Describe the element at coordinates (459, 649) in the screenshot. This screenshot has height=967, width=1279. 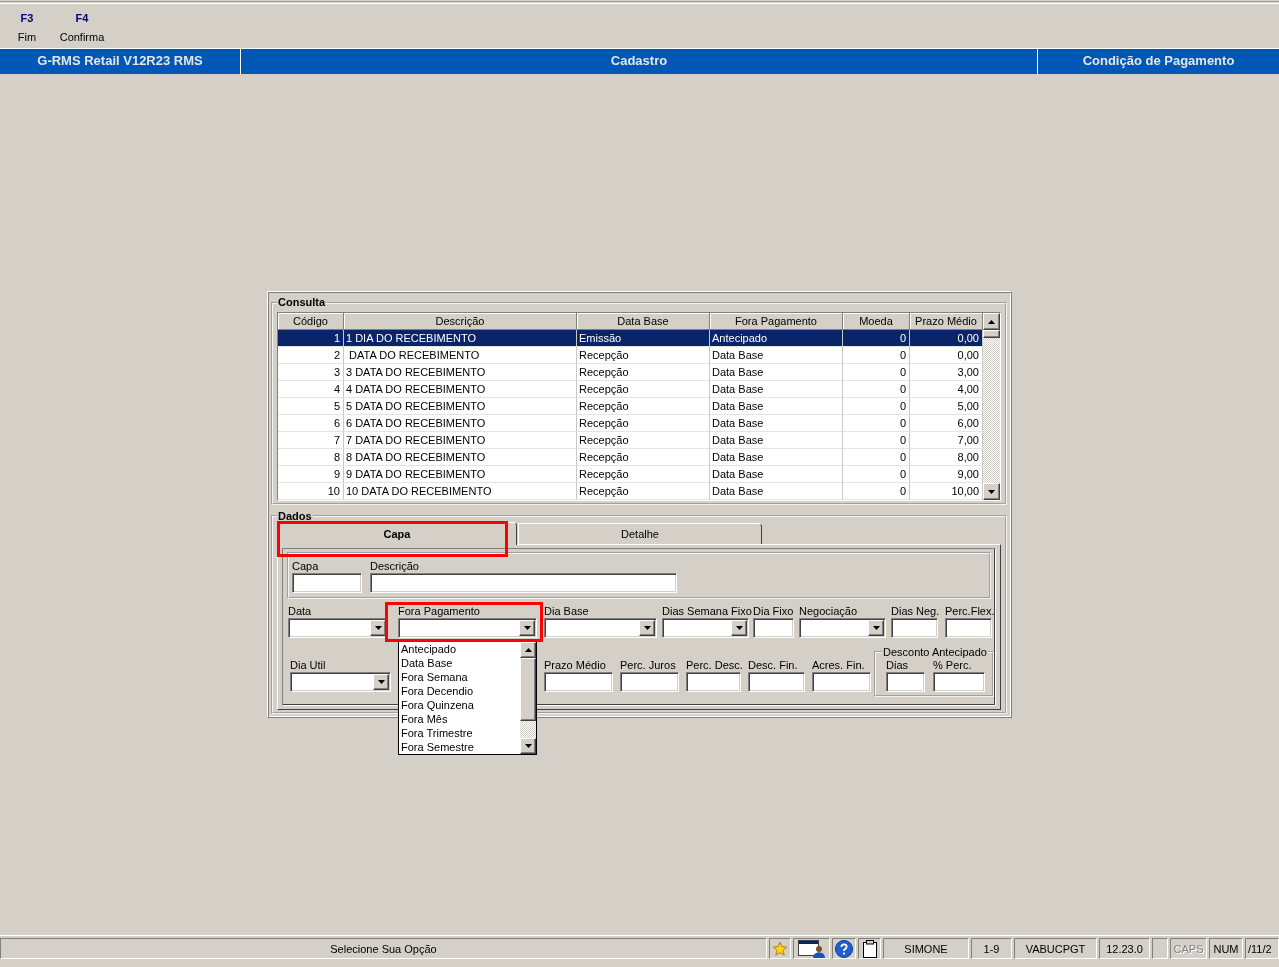
I see `list-option: Antecipado` at that location.